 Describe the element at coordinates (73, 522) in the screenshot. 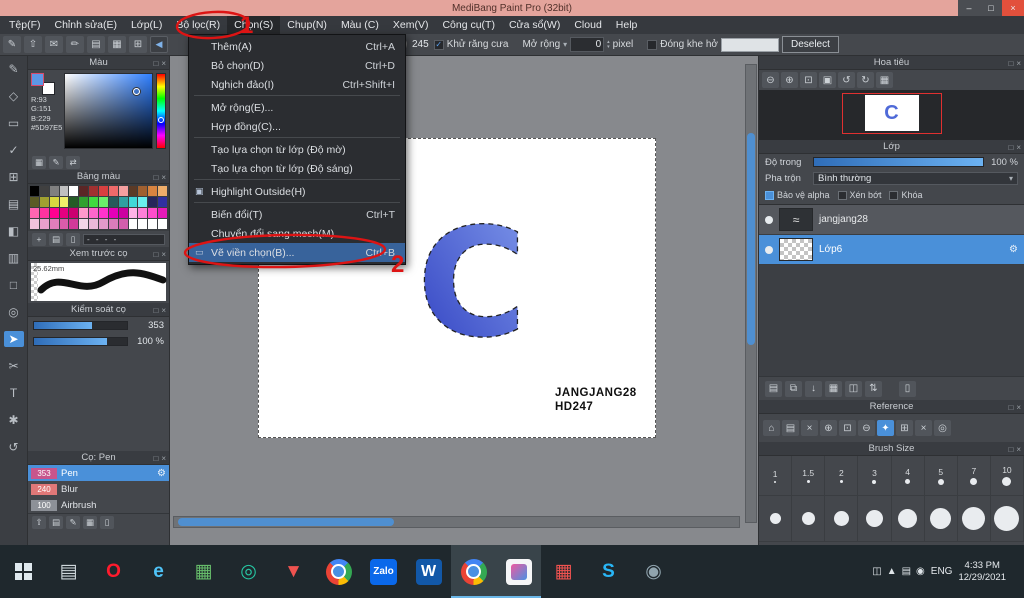

I see `brush-footer-icon: ✎` at that location.